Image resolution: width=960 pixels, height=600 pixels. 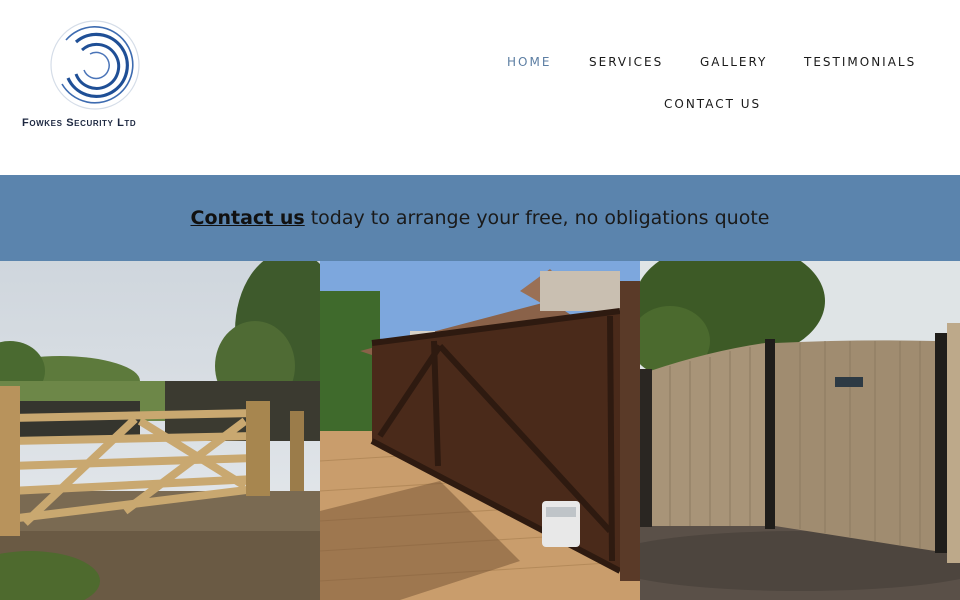 I want to click on site-logo: Fowkes Security Ltd, so click(x=96, y=75).